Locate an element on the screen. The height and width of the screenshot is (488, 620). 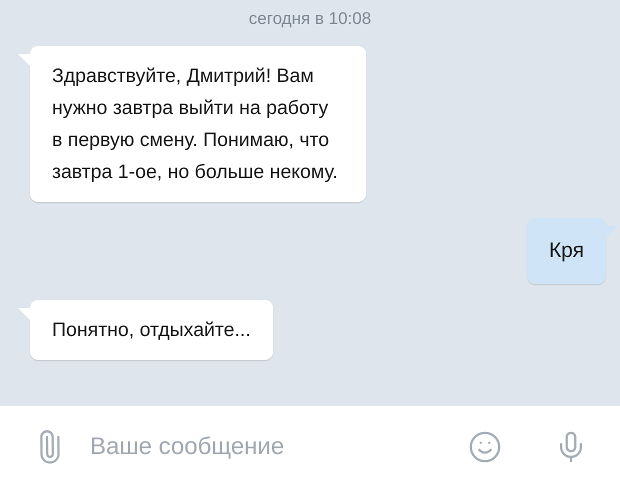
message-input: Ваше сообщение is located at coordinates (267, 447).